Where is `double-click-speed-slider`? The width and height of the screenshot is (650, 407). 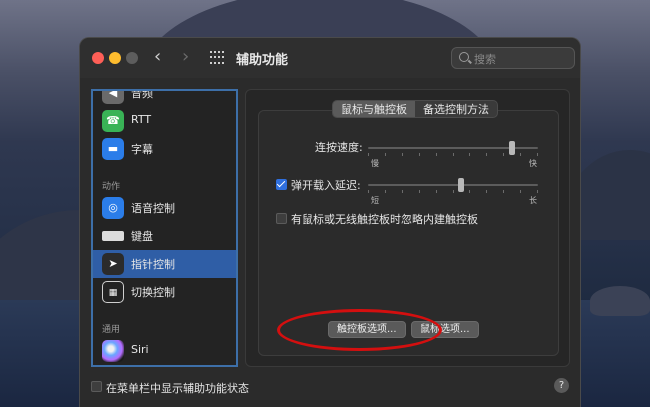 double-click-speed-slider is located at coordinates (453, 148).